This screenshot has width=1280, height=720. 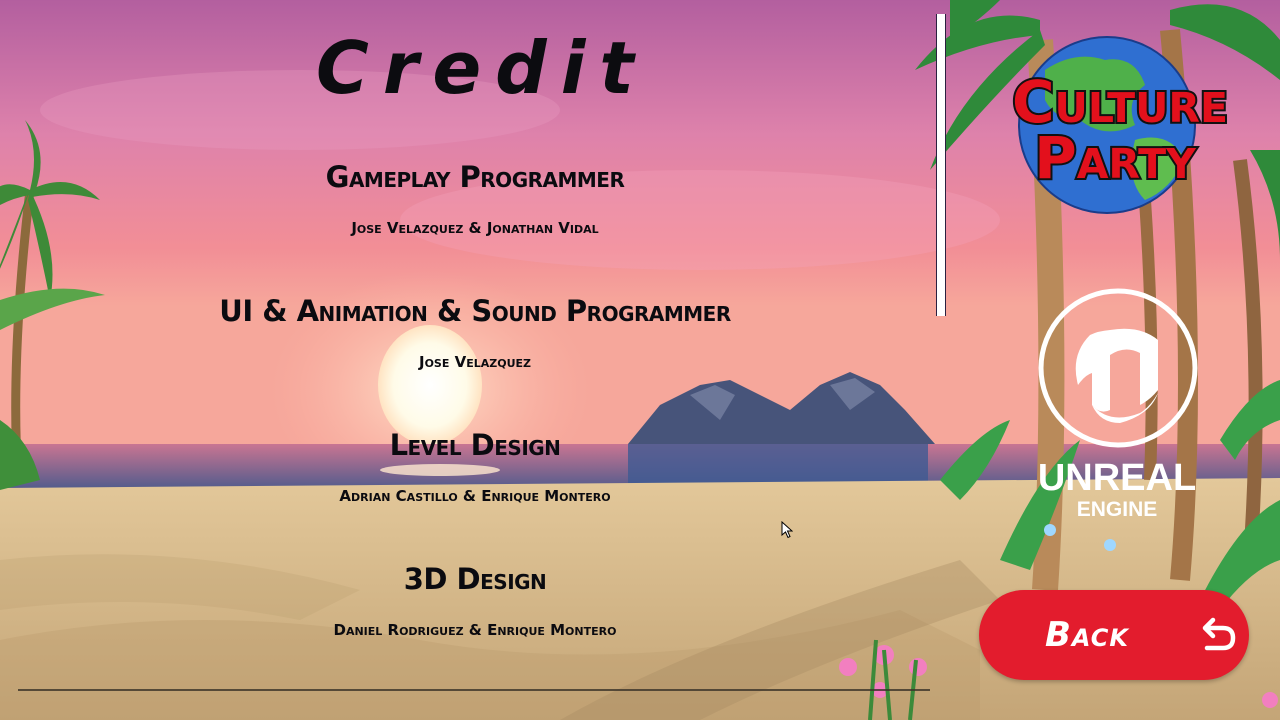 What do you see at coordinates (474, 690) in the screenshot?
I see `divider-line` at bounding box center [474, 690].